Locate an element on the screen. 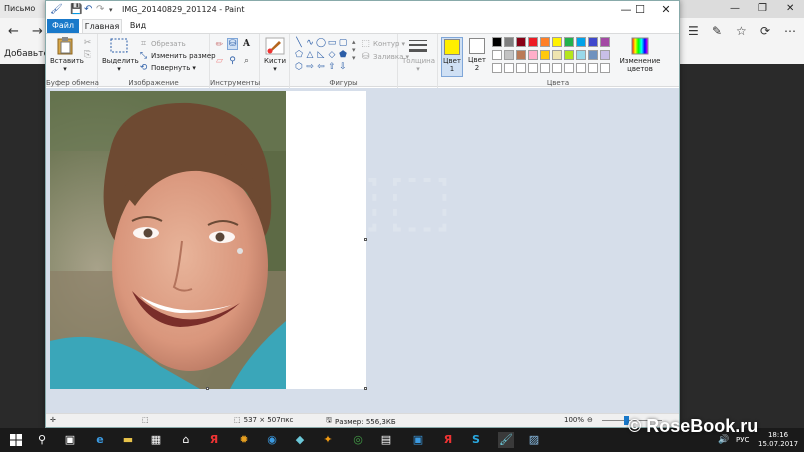 This screenshot has width=804, height=452. close-icon: ✕ is located at coordinates (666, 9).